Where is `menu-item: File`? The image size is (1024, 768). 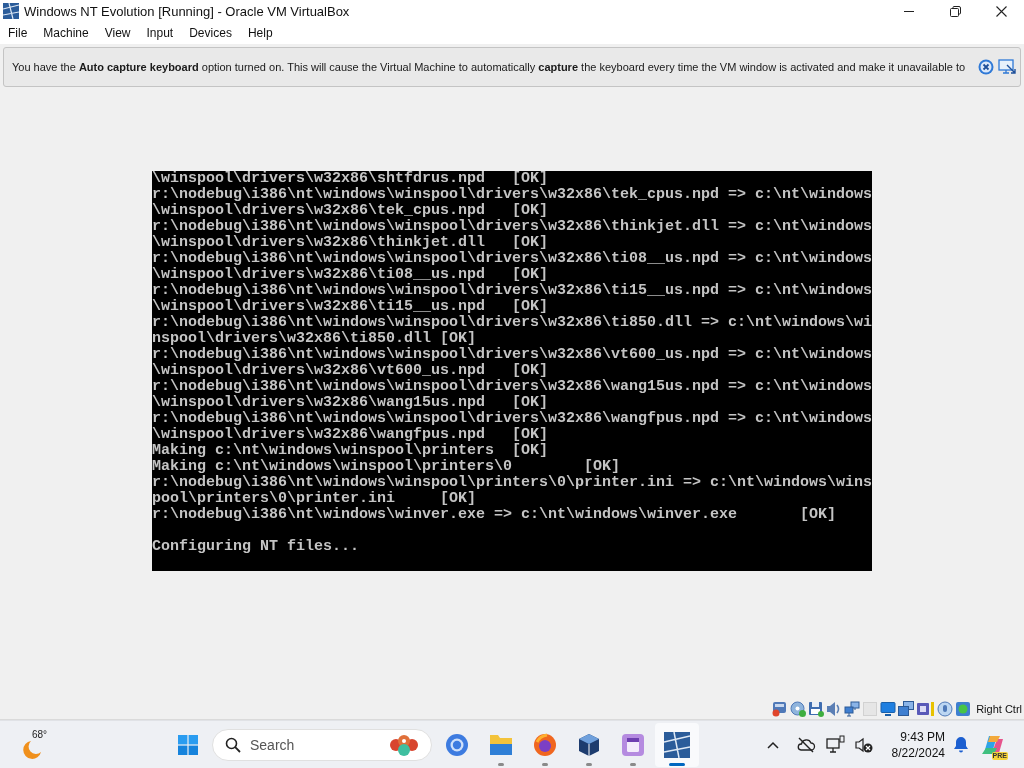 menu-item: File is located at coordinates (18, 33).